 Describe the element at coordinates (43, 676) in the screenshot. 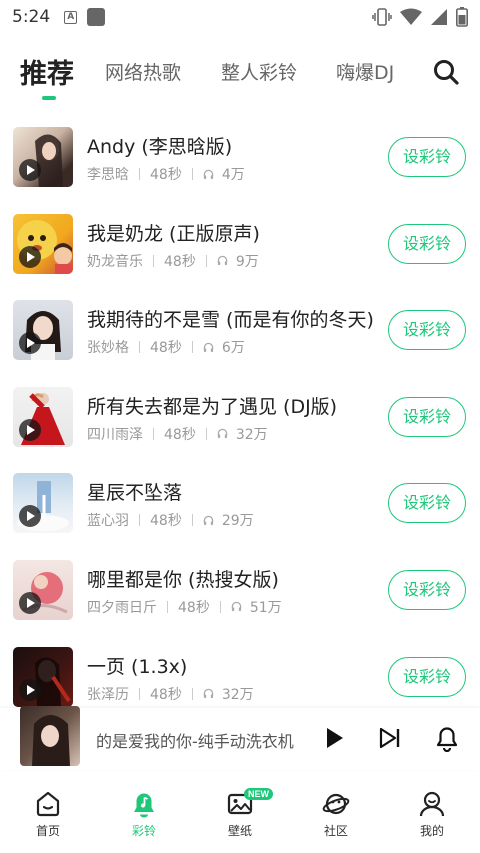

I see `cover-dark-red-icon` at that location.